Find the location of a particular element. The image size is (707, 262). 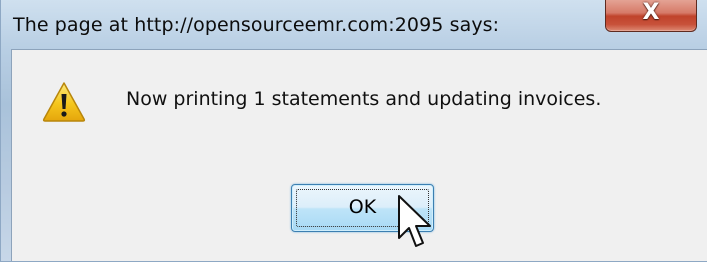

warning-icon is located at coordinates (64, 102).